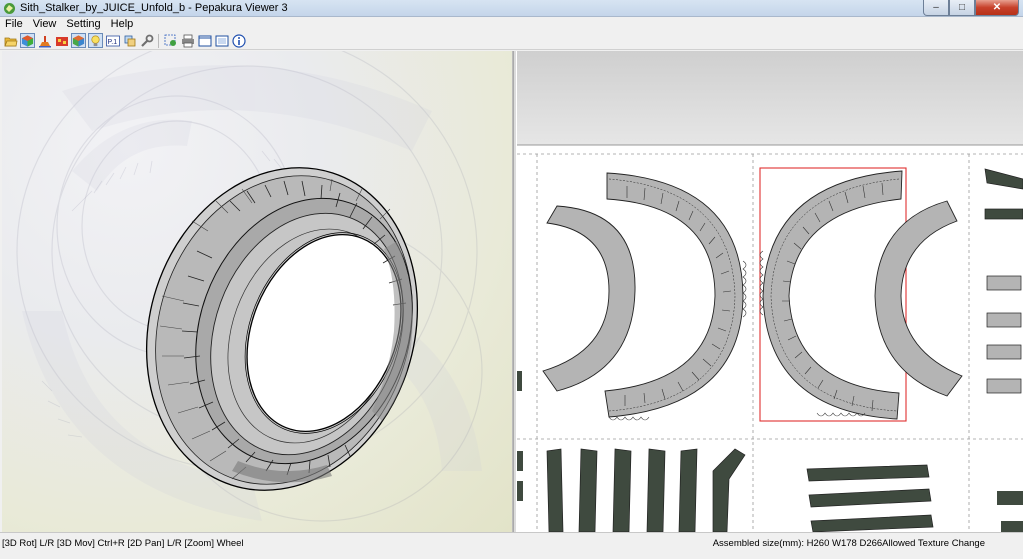 The height and width of the screenshot is (559, 1023). Describe the element at coordinates (520, 436) in the screenshot. I see `pattern-part-left-edge` at that location.